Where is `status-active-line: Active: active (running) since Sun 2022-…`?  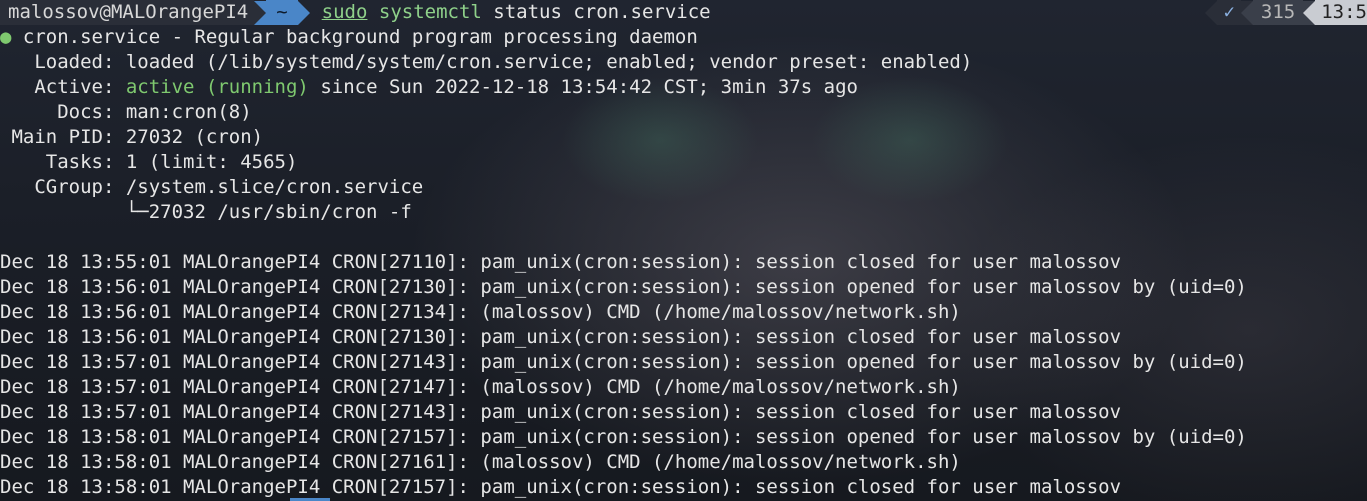 status-active-line: Active: active (running) since Sun 2022-… is located at coordinates (429, 87).